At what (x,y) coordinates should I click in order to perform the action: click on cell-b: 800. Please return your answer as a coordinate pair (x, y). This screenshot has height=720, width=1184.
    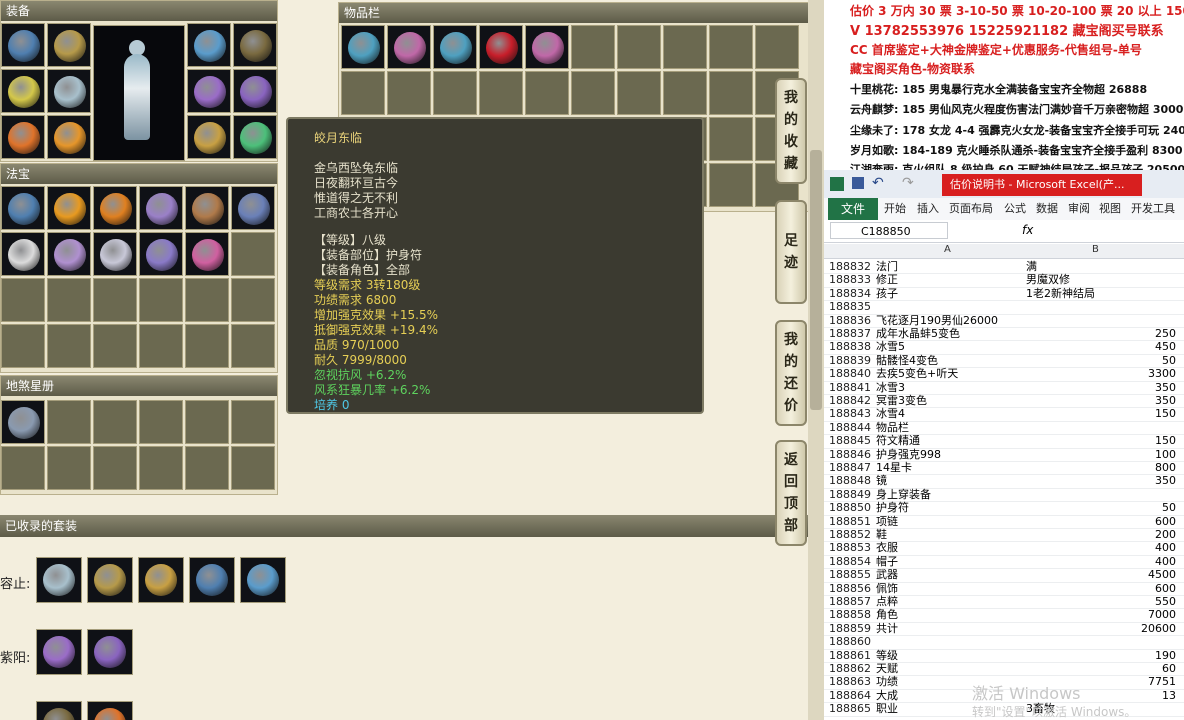
    Looking at the image, I should click on (1101, 467).